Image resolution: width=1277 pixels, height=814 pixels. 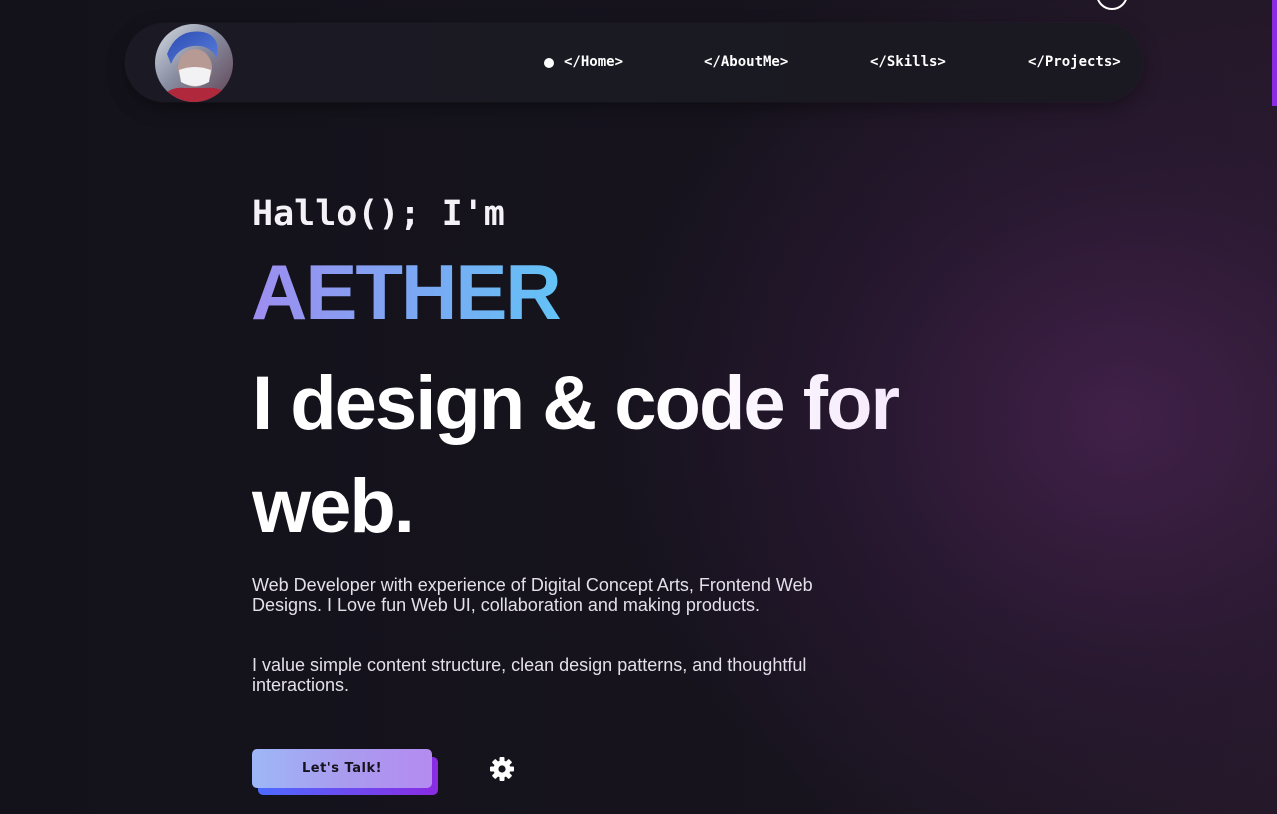 I want to click on avatar, so click(x=194, y=63).